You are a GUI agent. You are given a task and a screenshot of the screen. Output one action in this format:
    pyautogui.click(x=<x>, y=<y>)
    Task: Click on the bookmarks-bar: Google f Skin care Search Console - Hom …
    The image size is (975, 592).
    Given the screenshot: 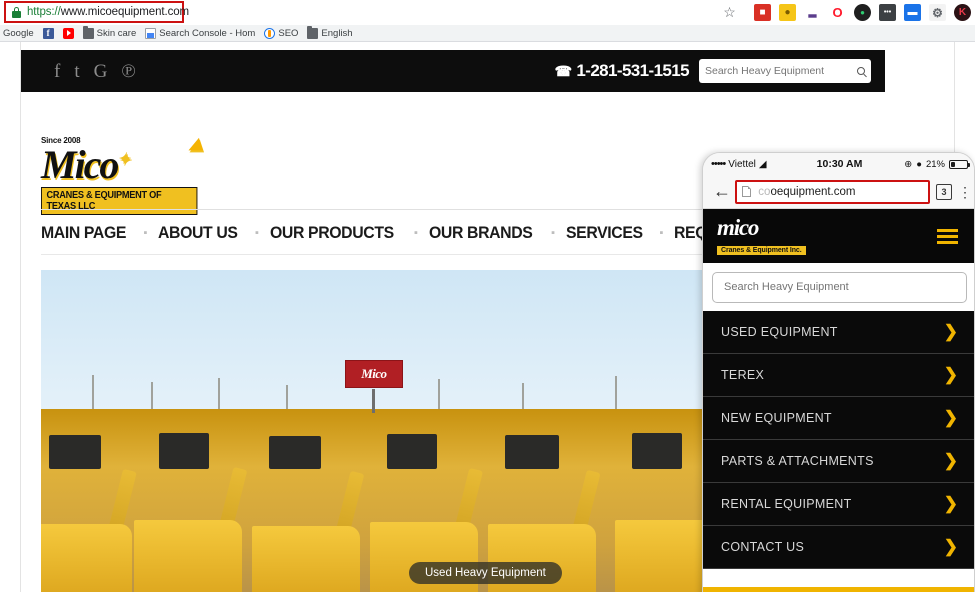 What is the action you would take?
    pyautogui.click(x=487, y=33)
    